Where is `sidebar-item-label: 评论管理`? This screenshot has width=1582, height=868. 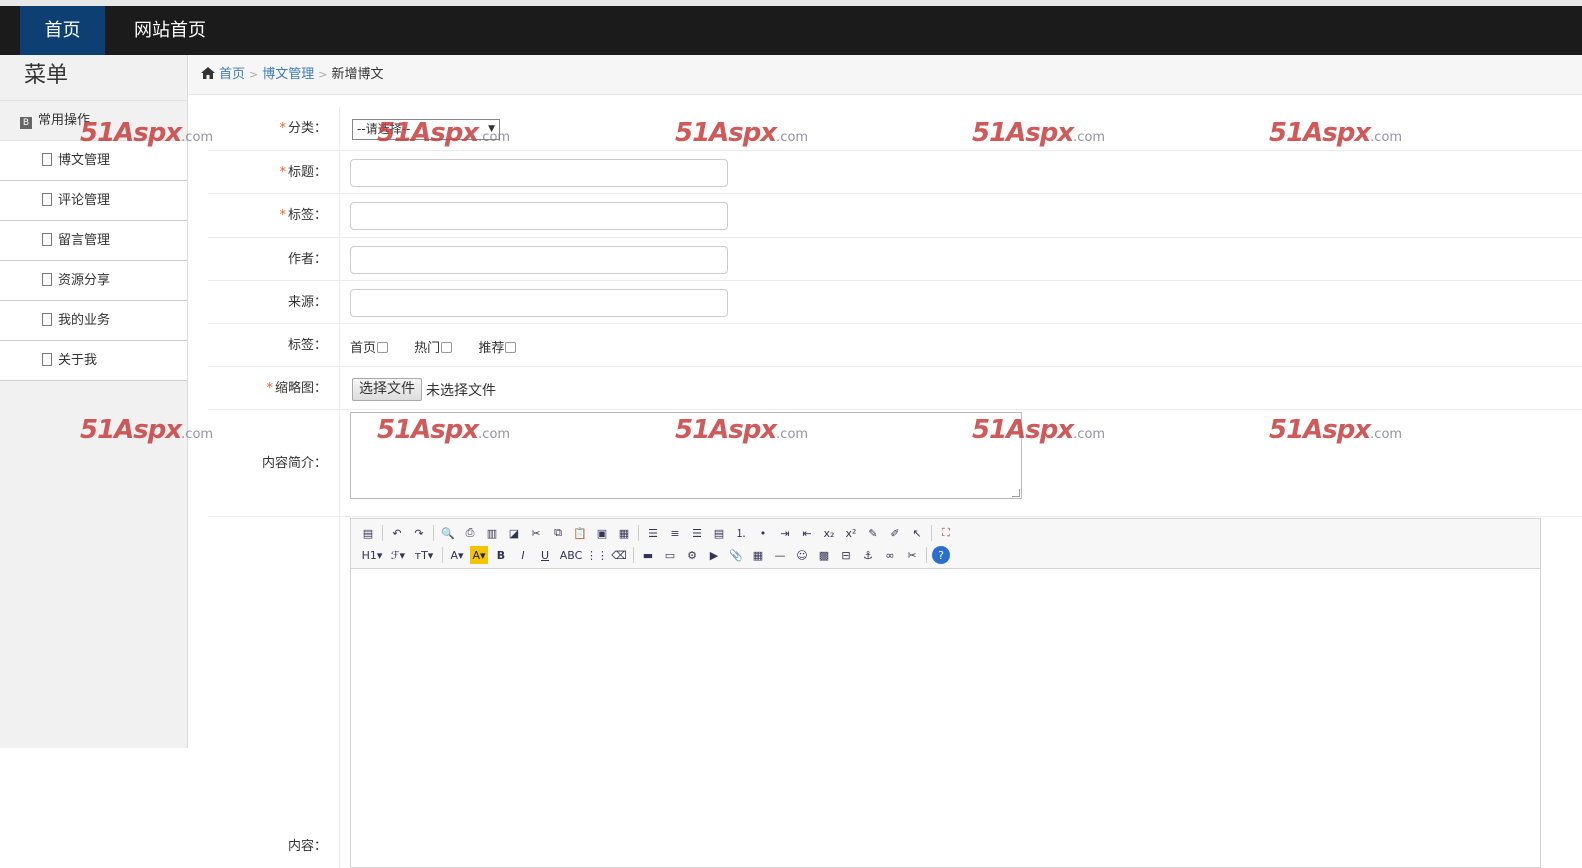 sidebar-item-label: 评论管理 is located at coordinates (84, 200).